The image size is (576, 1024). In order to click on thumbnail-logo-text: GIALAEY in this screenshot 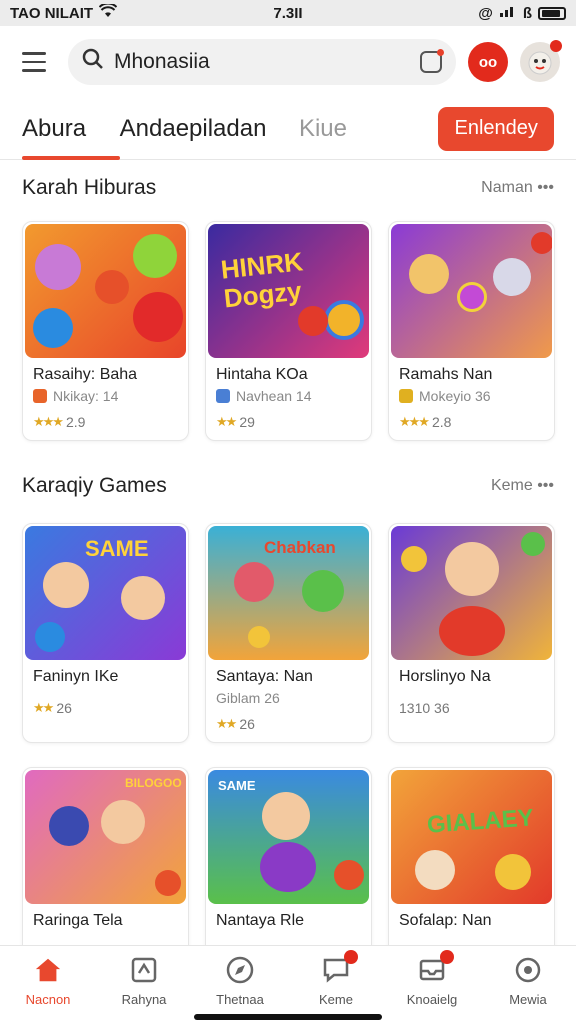, I will do `click(480, 821)`.